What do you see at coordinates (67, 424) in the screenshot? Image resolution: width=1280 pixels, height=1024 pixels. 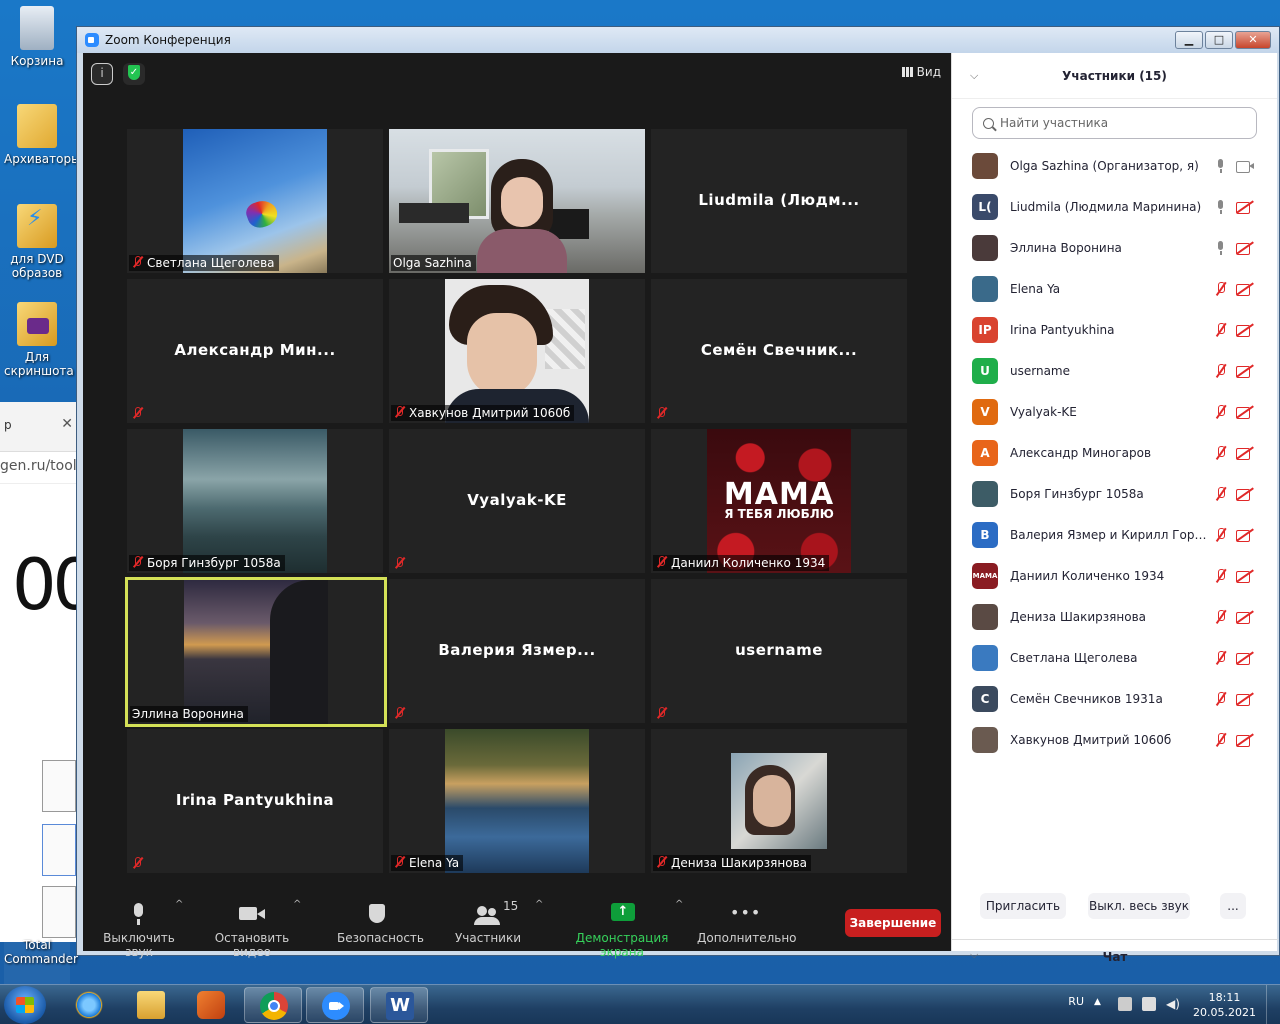 I see `close-icon: ✕` at bounding box center [67, 424].